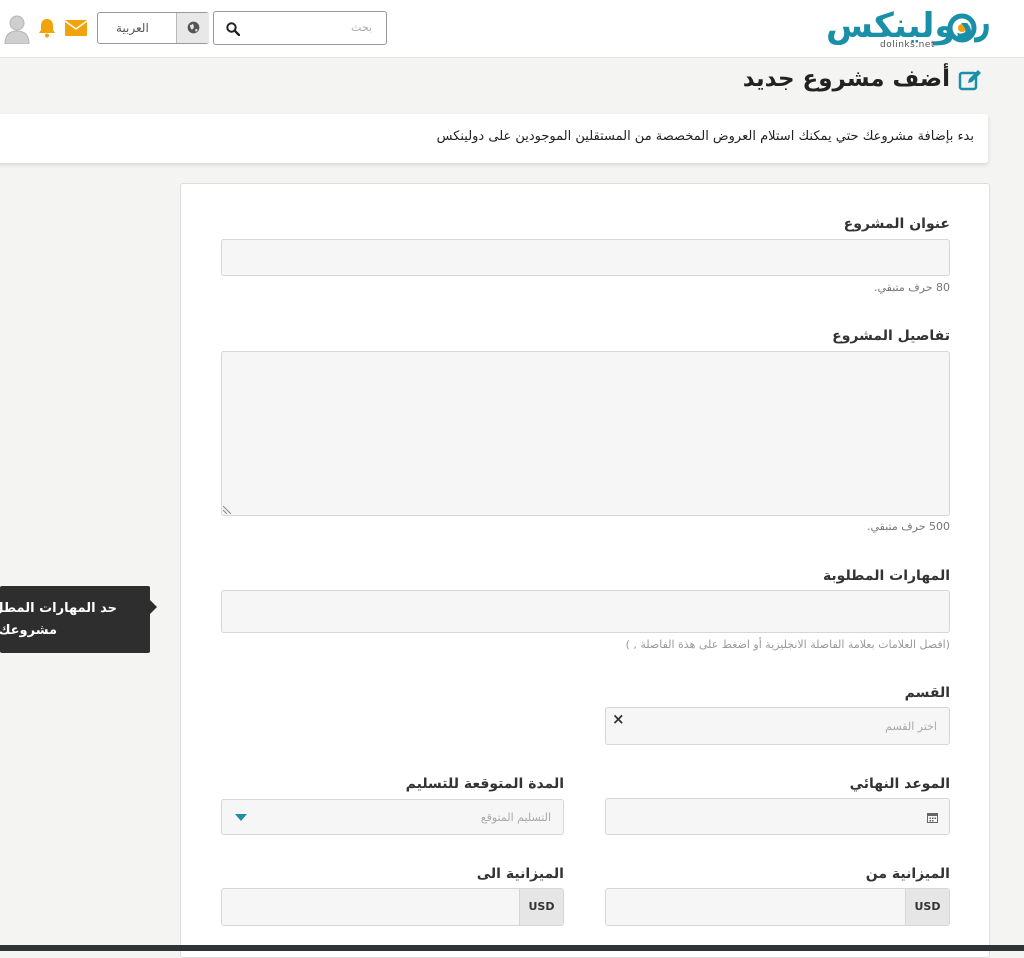  What do you see at coordinates (132, 28) in the screenshot?
I see `language-label: العربية` at bounding box center [132, 28].